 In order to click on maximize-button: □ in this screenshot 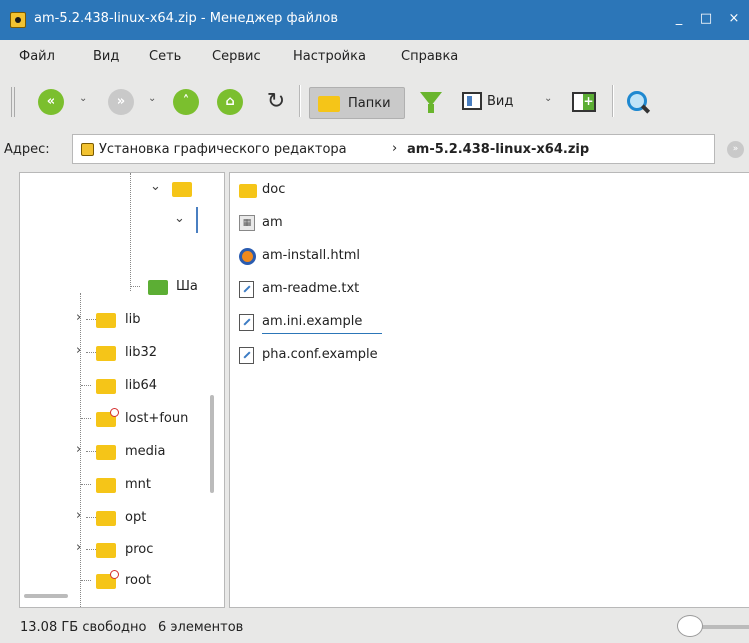, I will do `click(706, 19)`.